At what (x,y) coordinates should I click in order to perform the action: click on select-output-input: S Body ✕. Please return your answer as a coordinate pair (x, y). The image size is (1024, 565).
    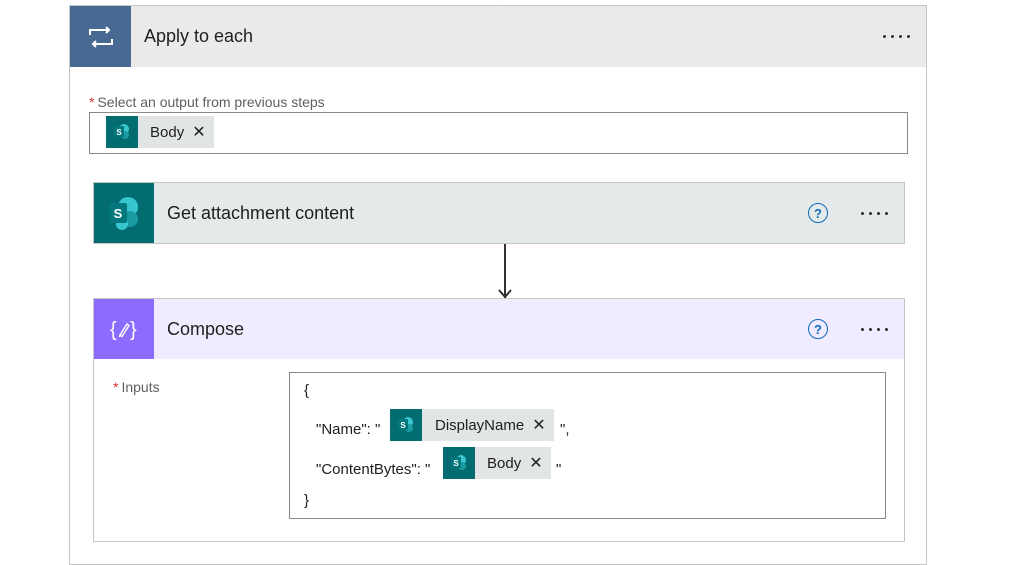
    Looking at the image, I should click on (498, 133).